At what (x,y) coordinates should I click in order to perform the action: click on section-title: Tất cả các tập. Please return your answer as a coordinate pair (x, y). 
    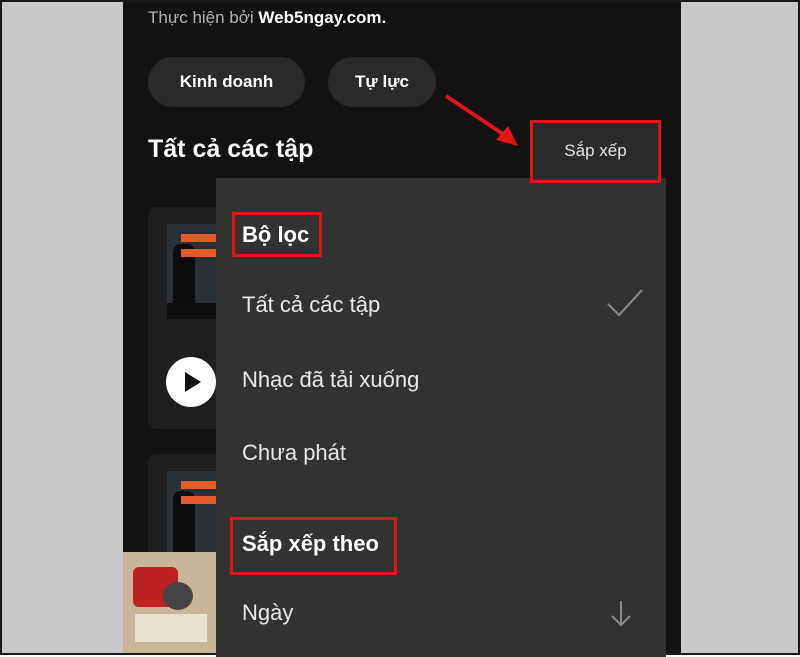
    Looking at the image, I should click on (231, 149).